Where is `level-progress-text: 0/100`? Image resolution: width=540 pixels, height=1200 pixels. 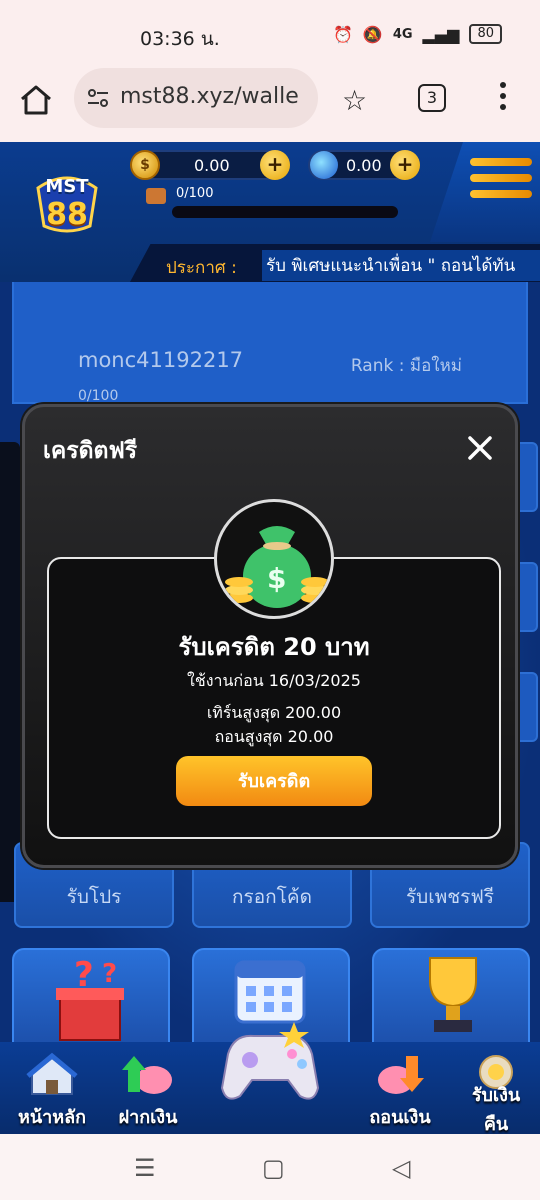 level-progress-text: 0/100 is located at coordinates (195, 193).